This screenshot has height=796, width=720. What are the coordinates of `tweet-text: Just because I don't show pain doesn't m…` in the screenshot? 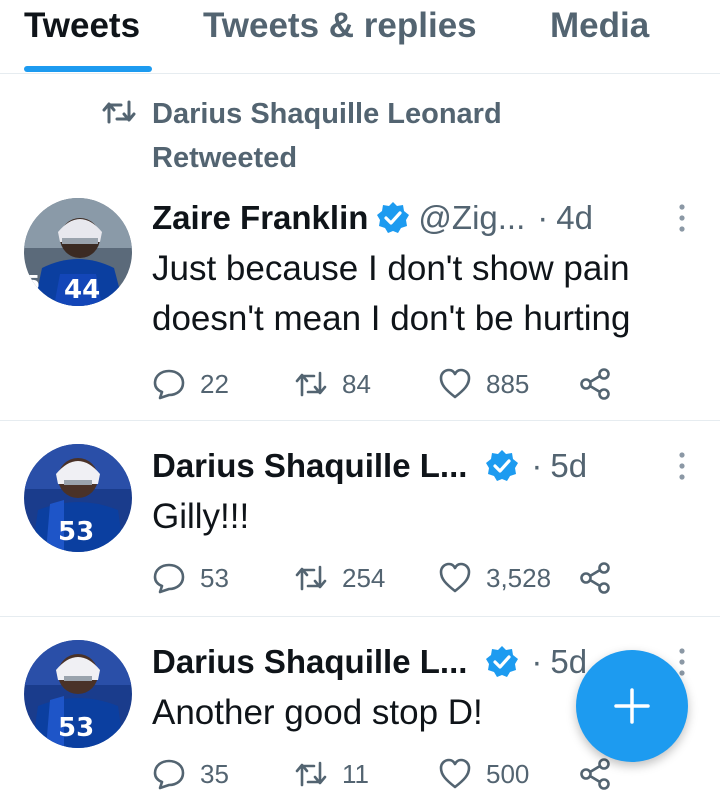 It's located at (391, 293).